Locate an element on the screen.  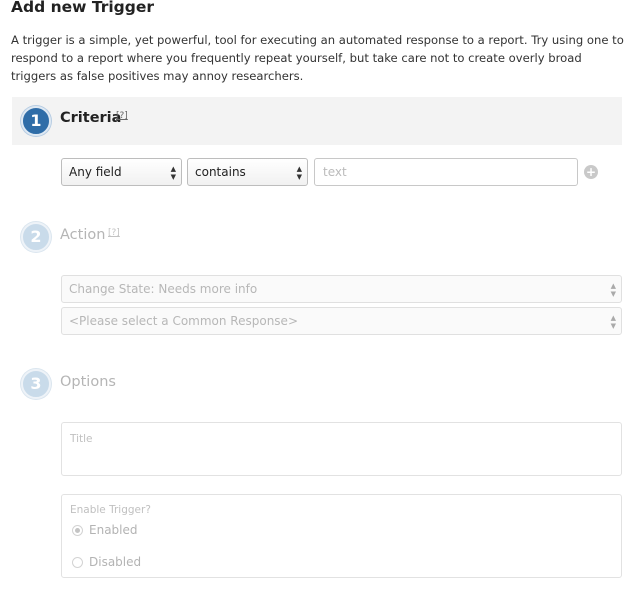
step-2-number: 2 is located at coordinates (36, 237).